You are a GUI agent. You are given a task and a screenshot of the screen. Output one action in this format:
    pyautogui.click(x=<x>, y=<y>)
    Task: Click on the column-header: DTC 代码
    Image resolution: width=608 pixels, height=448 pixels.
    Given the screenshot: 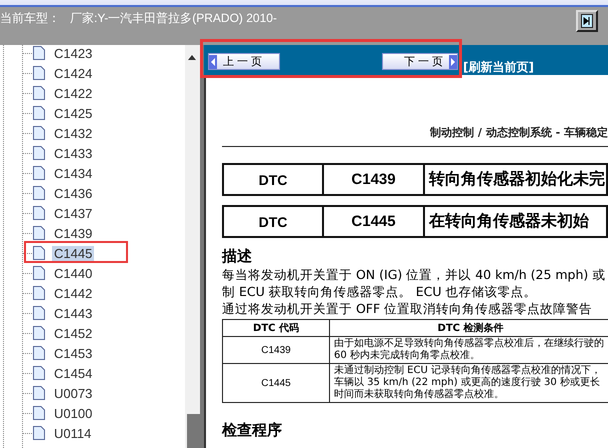 What is the action you would take?
    pyautogui.click(x=276, y=328)
    